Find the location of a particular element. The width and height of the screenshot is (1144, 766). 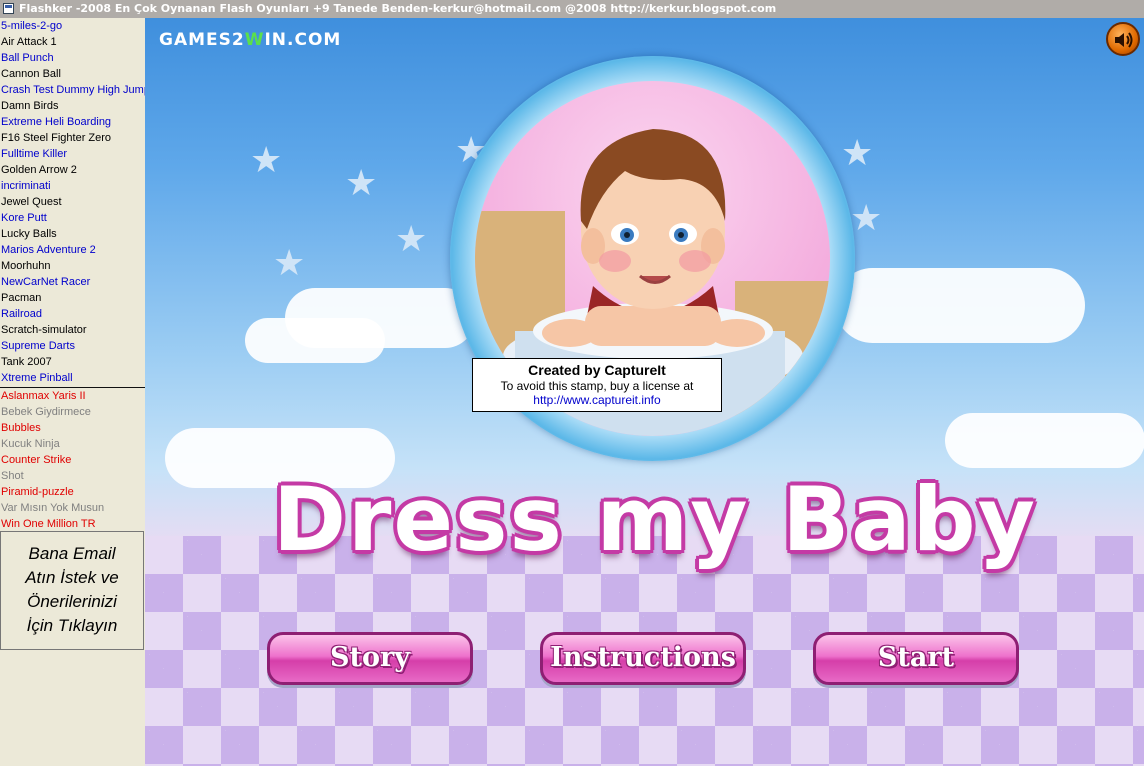

game-link: Moorhuhn is located at coordinates (72, 266).